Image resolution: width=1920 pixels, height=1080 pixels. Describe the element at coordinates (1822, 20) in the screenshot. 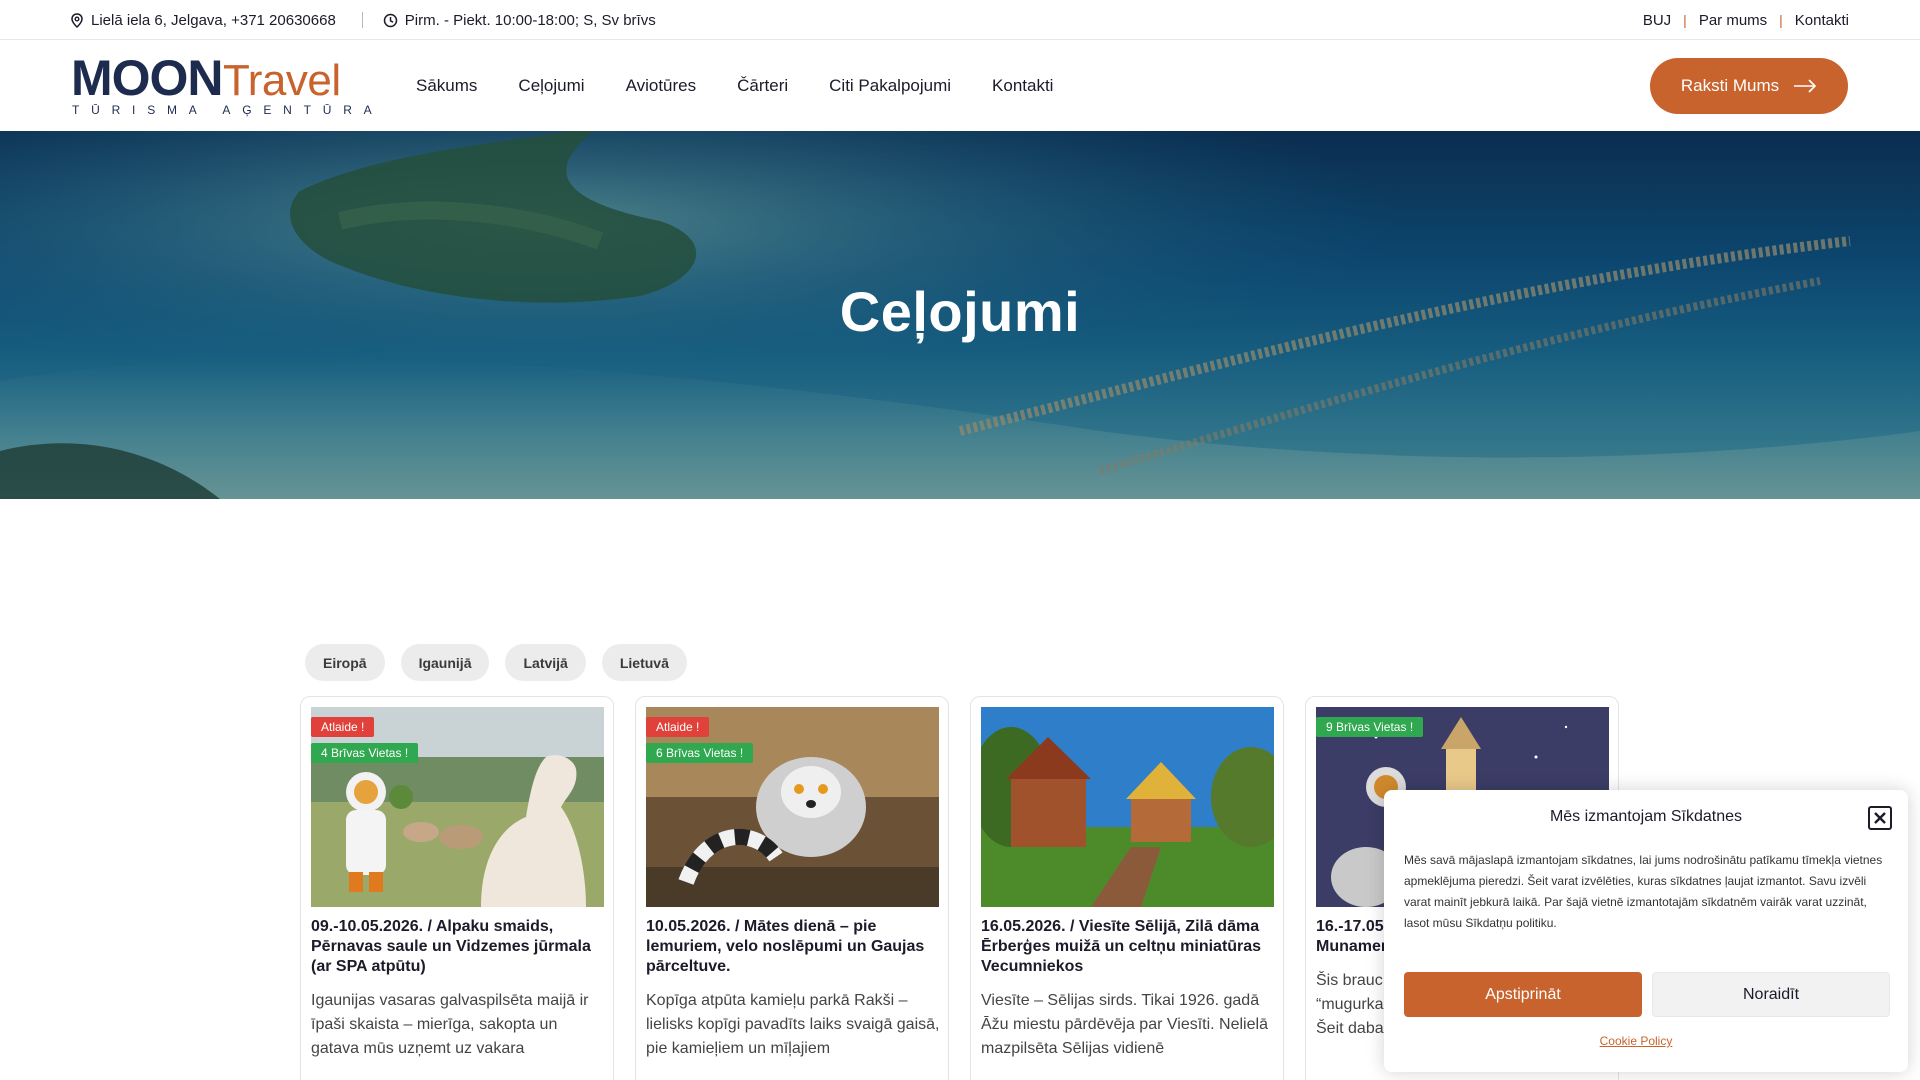

I see `top-link-contacts: Kontakti` at that location.